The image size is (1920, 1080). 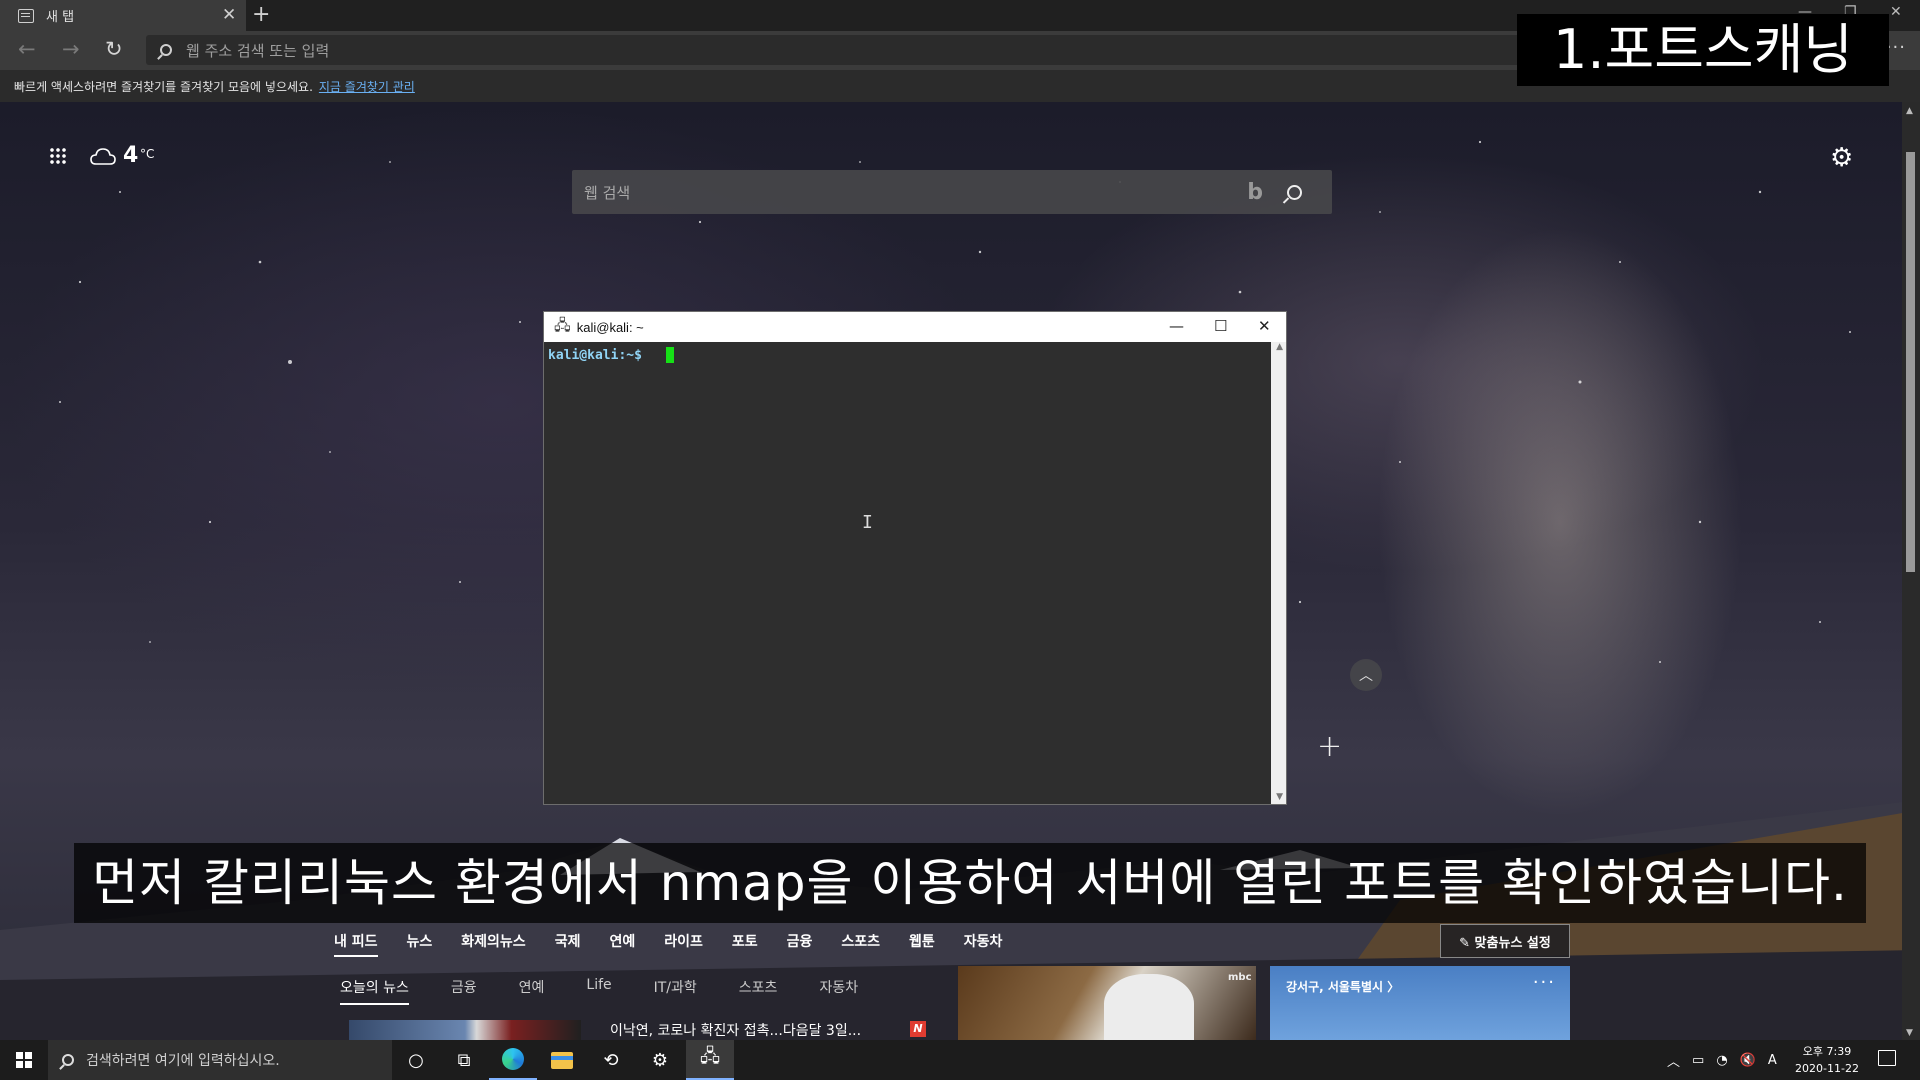 What do you see at coordinates (1176, 326) in the screenshot?
I see `minimize-icon: —` at bounding box center [1176, 326].